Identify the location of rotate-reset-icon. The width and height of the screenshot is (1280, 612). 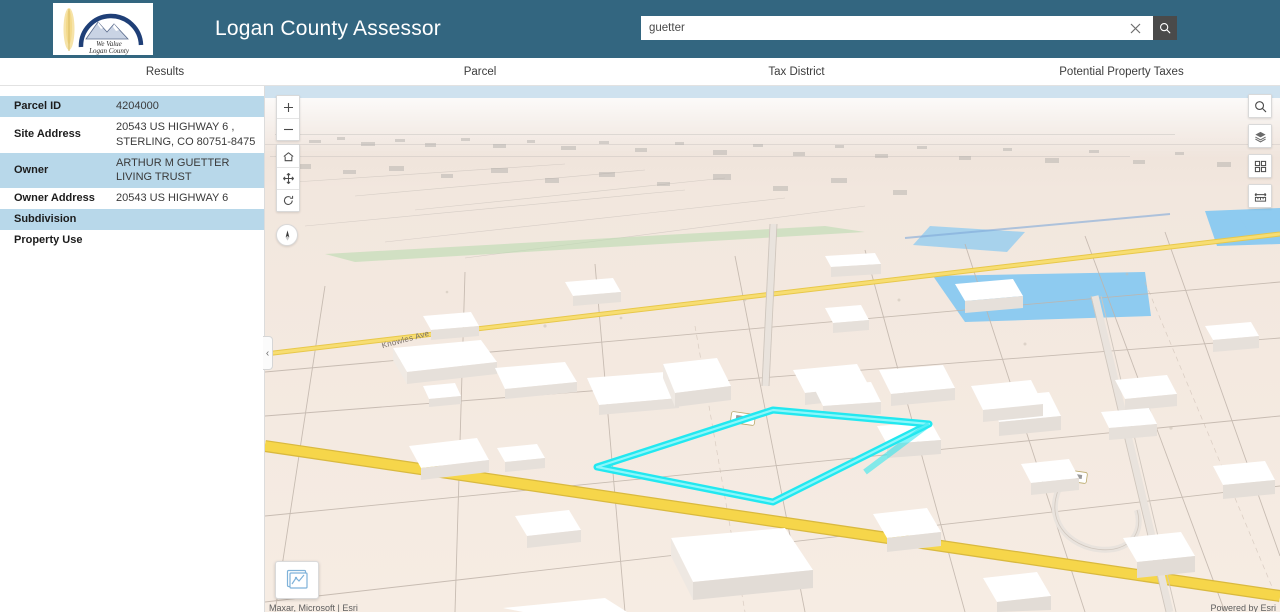
(288, 200).